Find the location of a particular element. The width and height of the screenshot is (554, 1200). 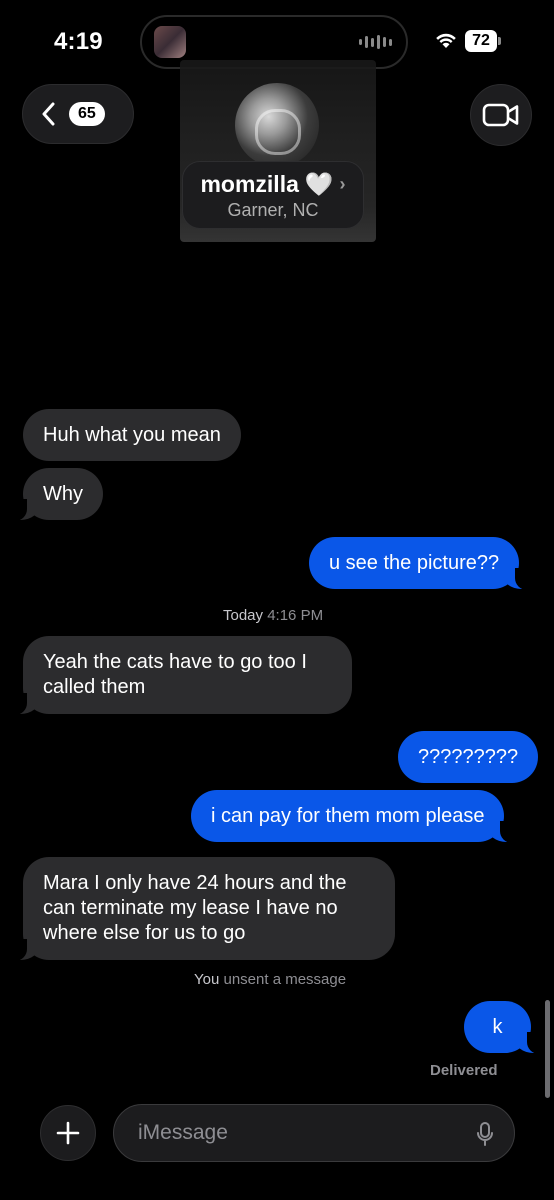

plus-icon is located at coordinates (68, 1133).